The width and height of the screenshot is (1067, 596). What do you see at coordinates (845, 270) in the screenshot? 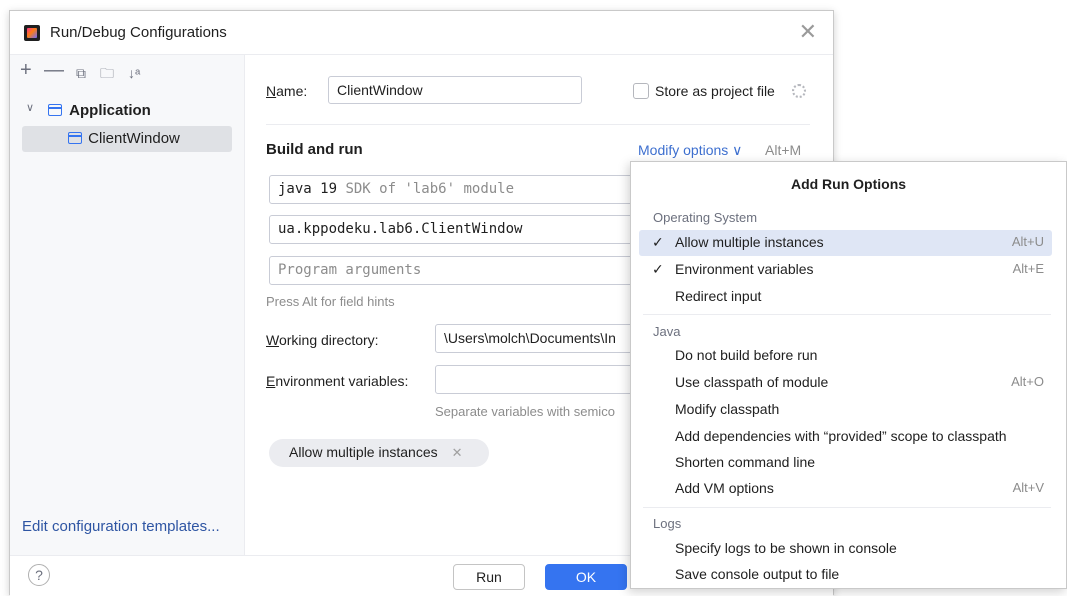
I see `option-environment-variables: ✓ Environment variables Alt+E` at bounding box center [845, 270].